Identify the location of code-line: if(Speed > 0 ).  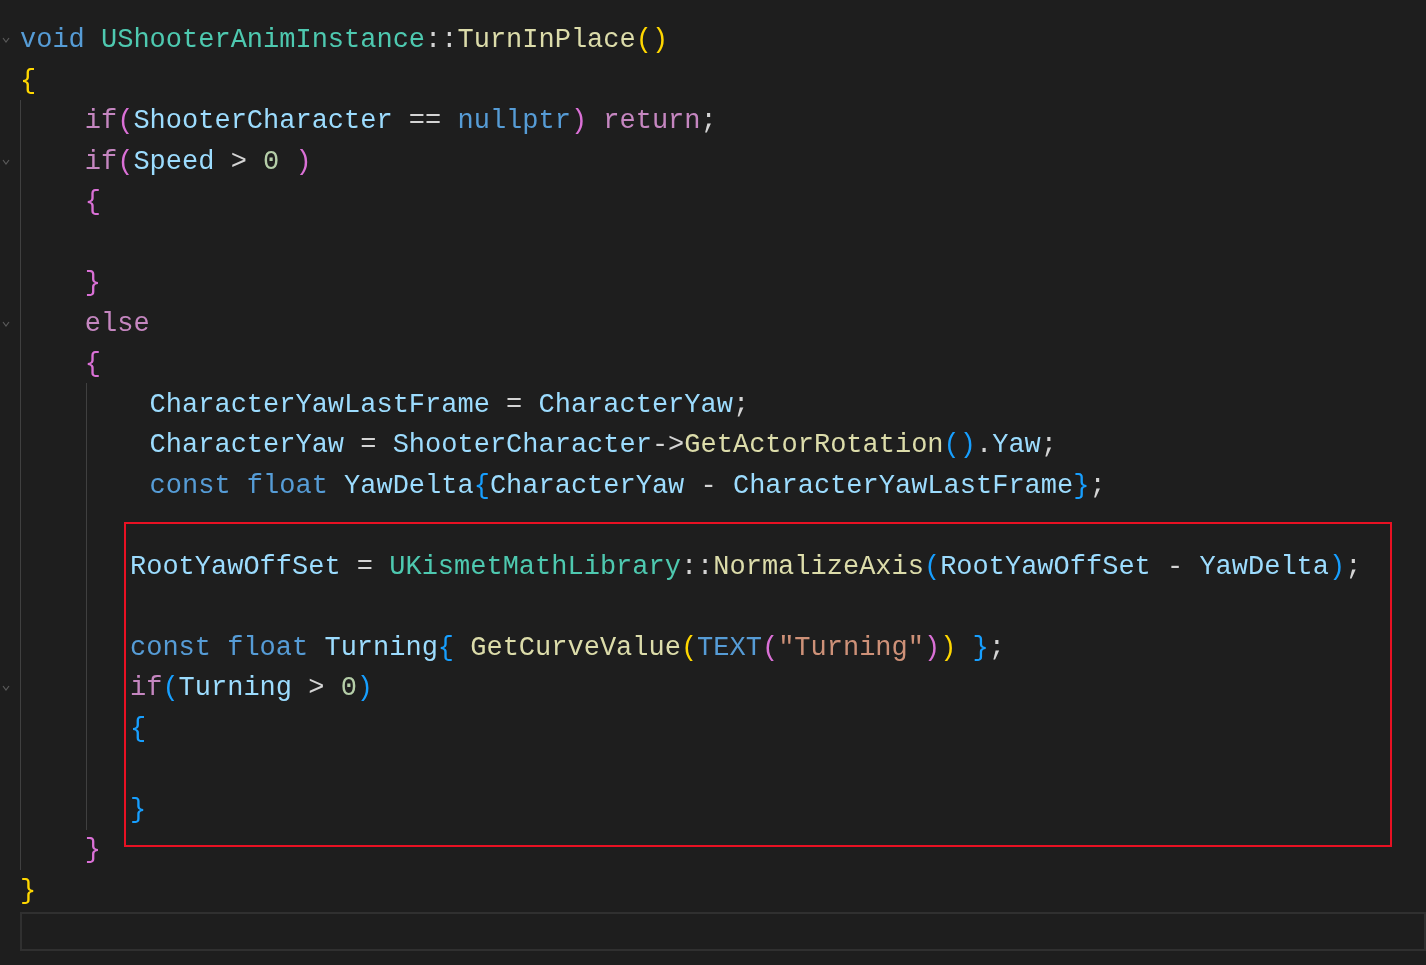
(197, 162).